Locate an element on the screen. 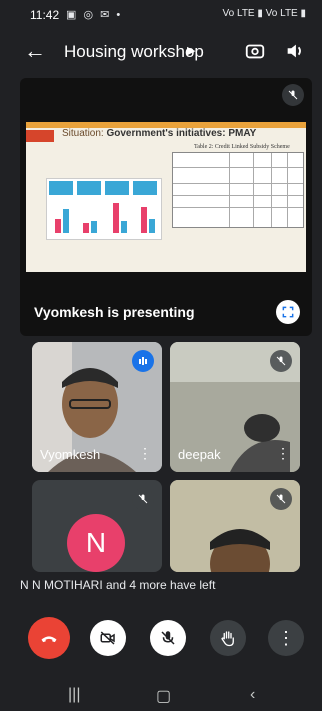  status-time: 11:42 is located at coordinates (45, 15).